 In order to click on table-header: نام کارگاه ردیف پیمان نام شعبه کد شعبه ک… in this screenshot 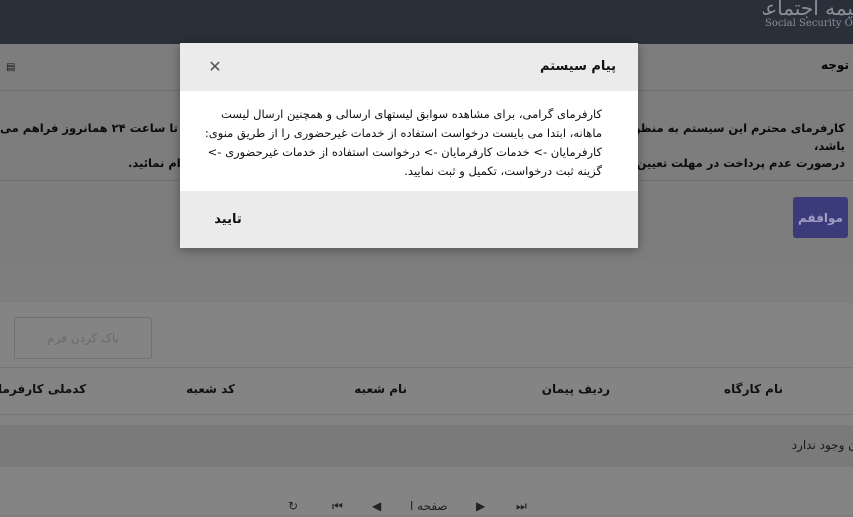, I will do `click(426, 391)`.